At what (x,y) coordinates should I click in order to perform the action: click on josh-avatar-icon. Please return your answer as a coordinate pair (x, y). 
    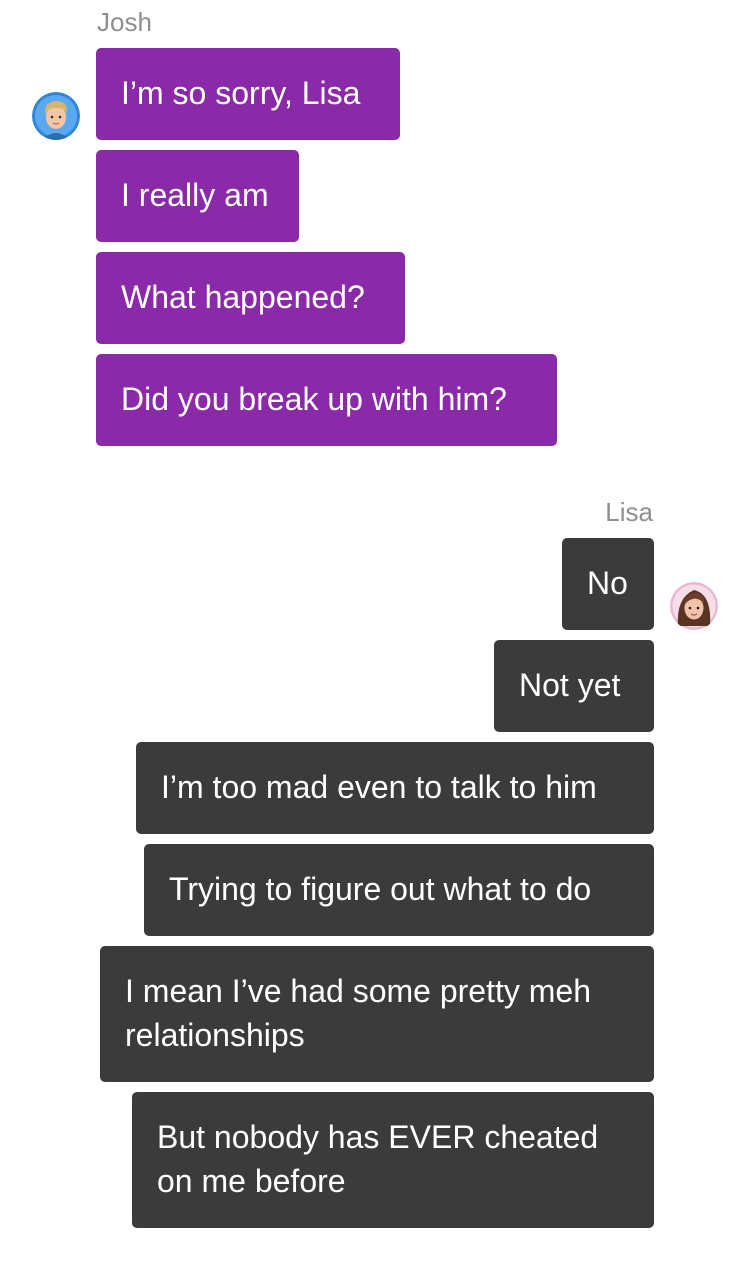
    Looking at the image, I should click on (56, 116).